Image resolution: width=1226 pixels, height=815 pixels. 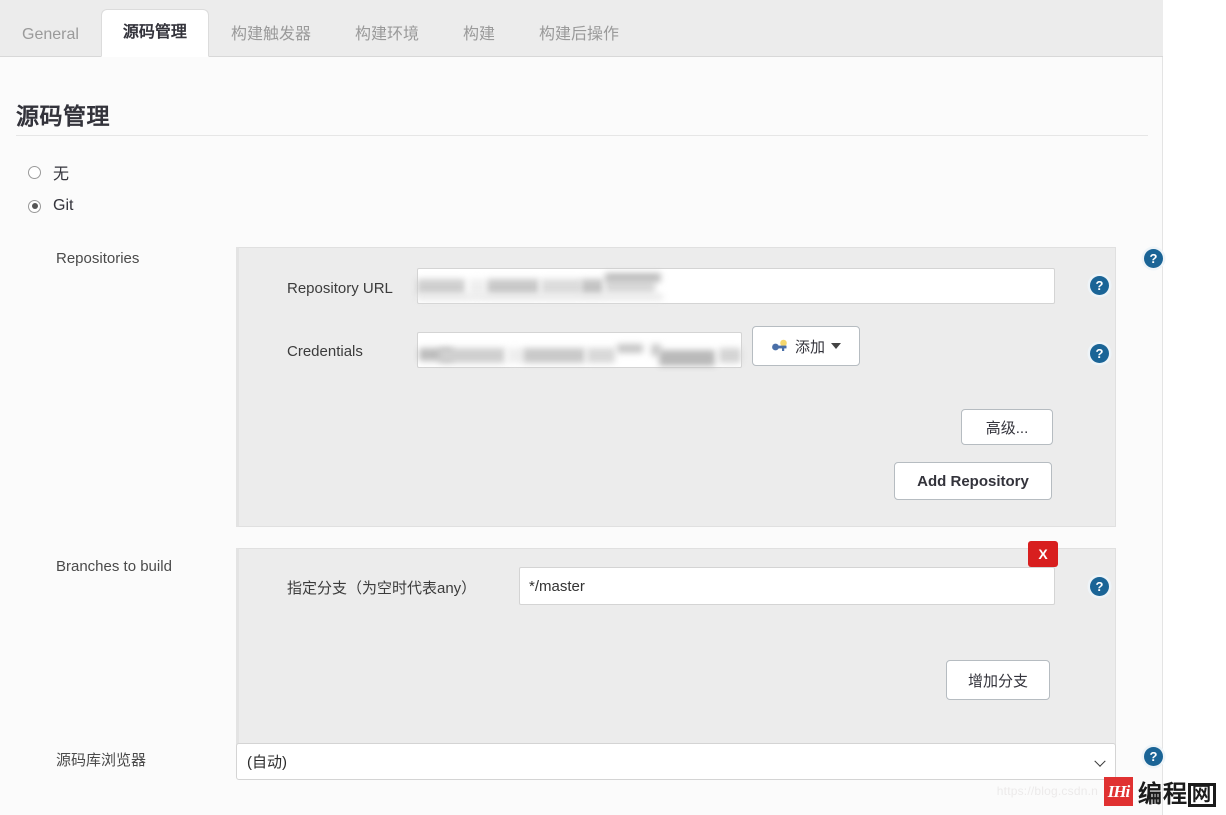 I want to click on watermark-text-boxed: 网, so click(x=1201, y=795).